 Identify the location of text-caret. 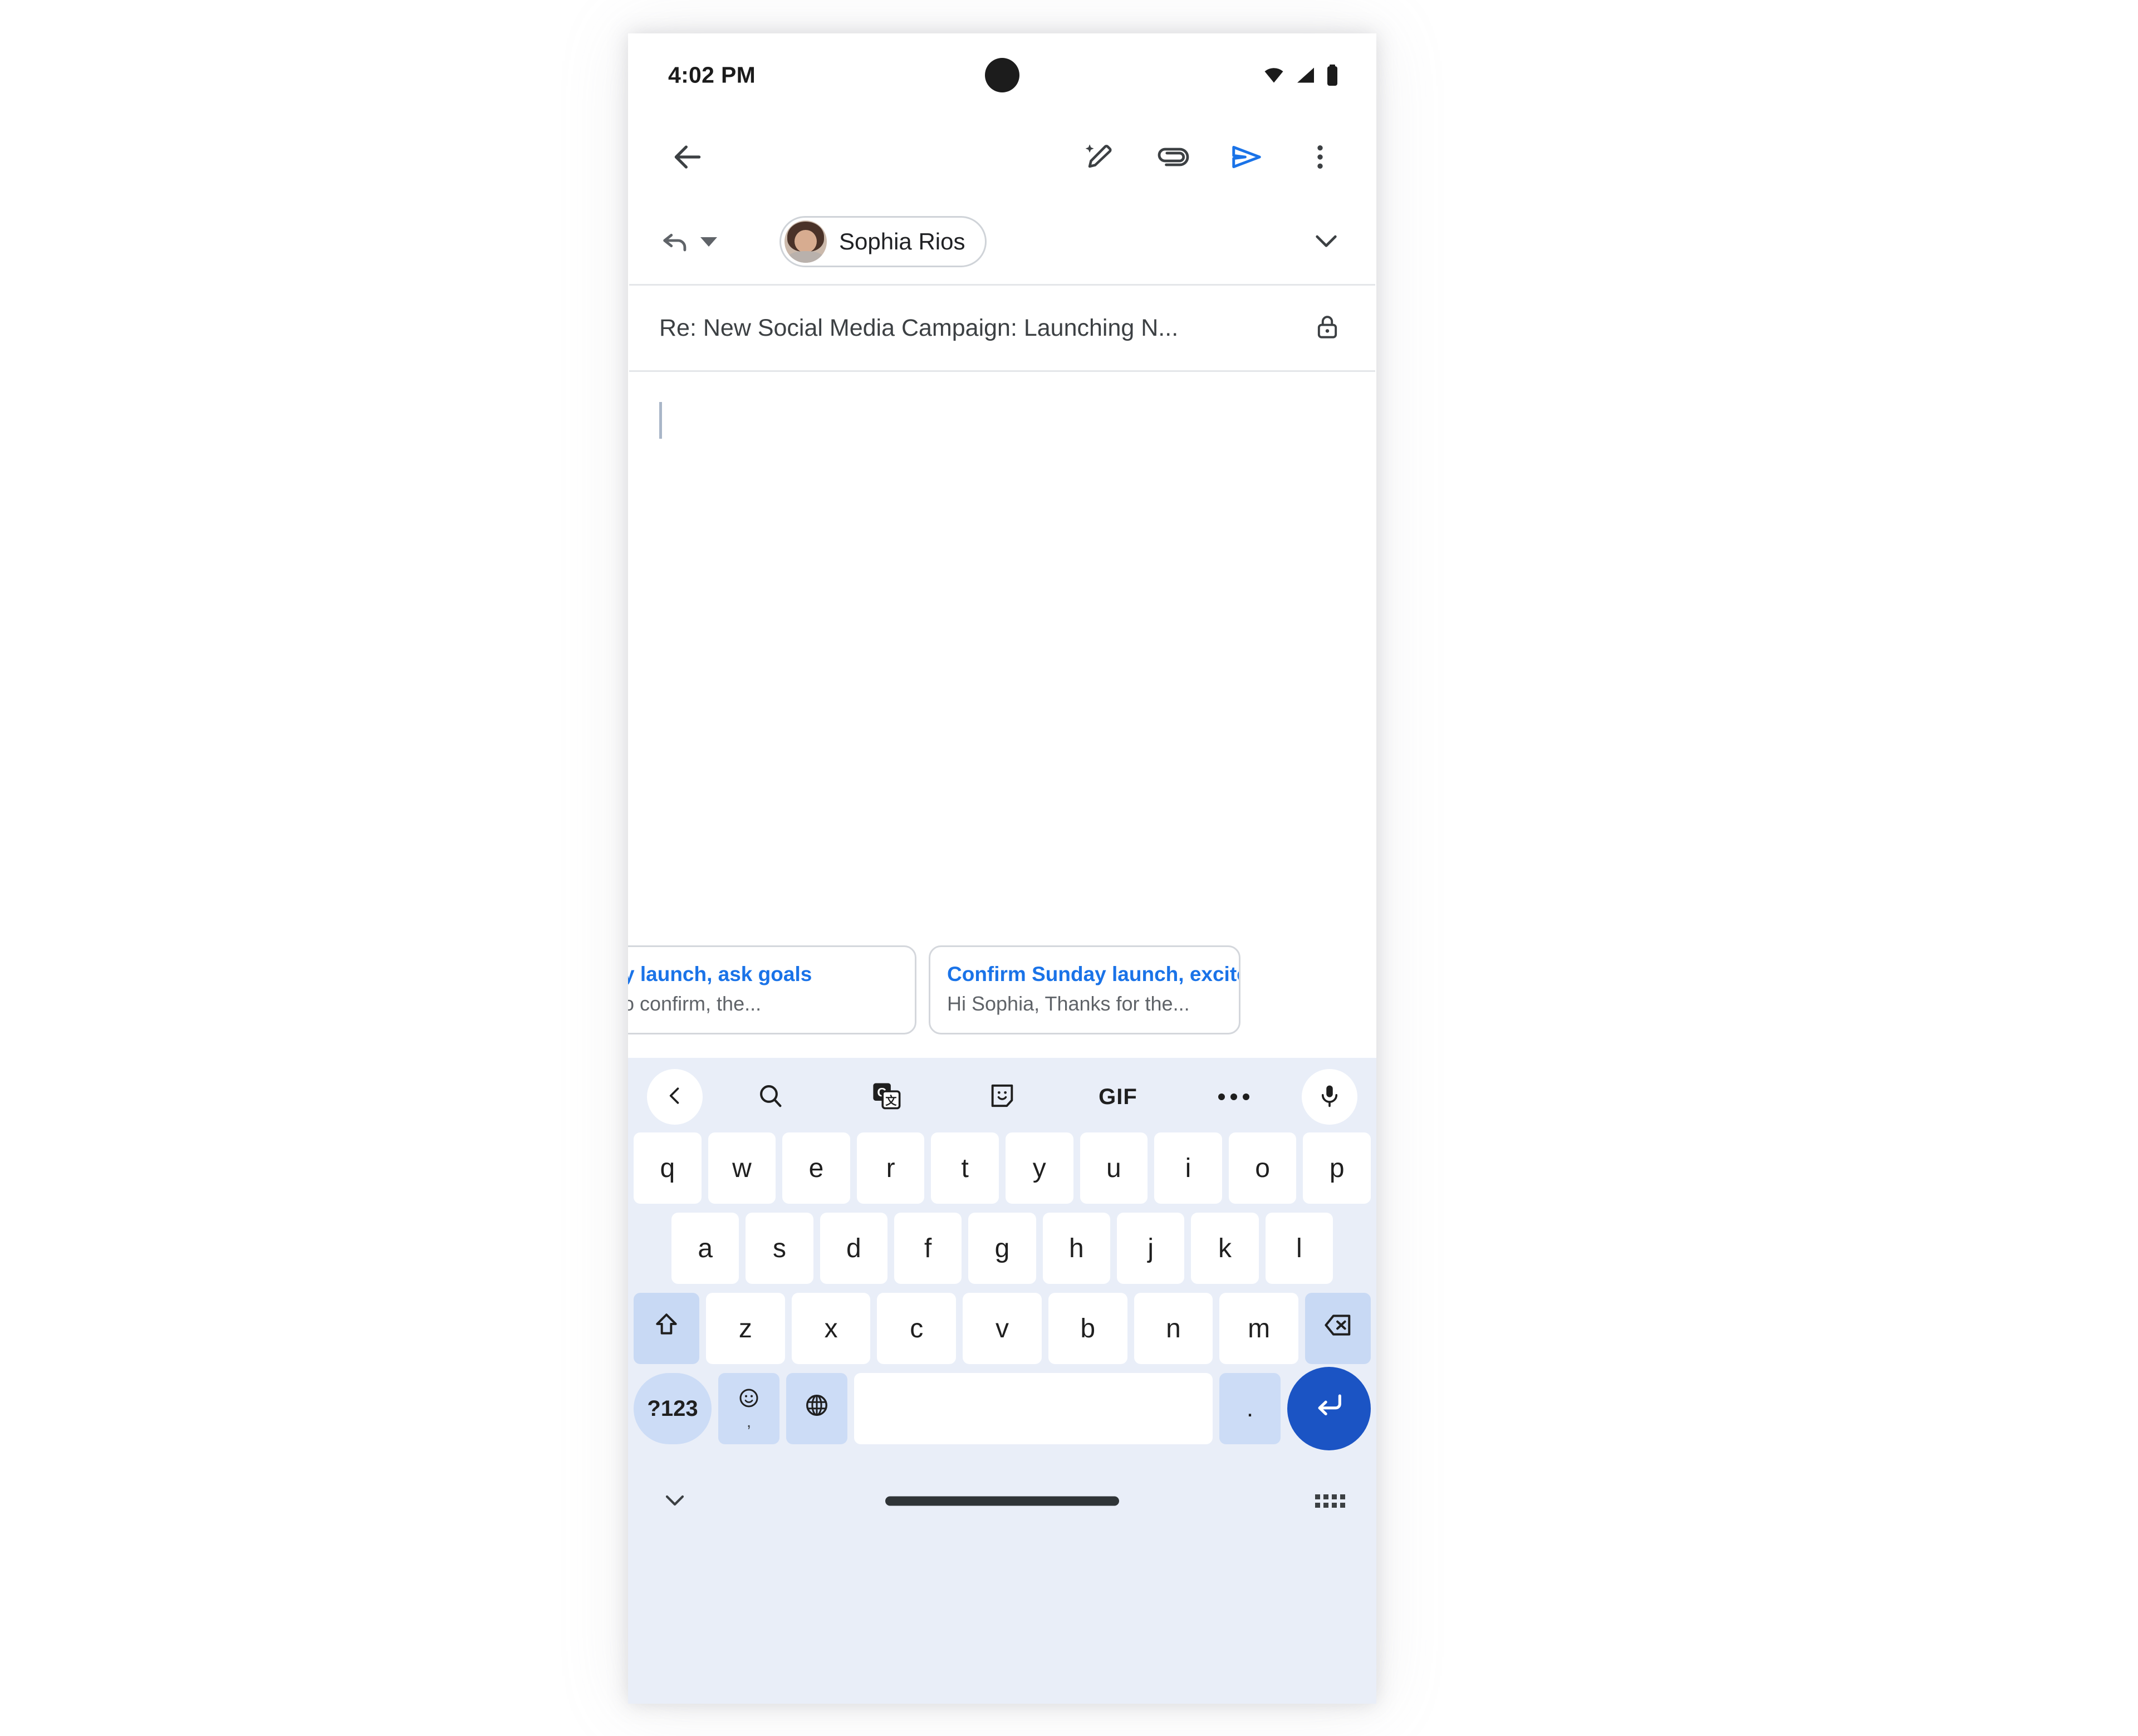
(660, 421).